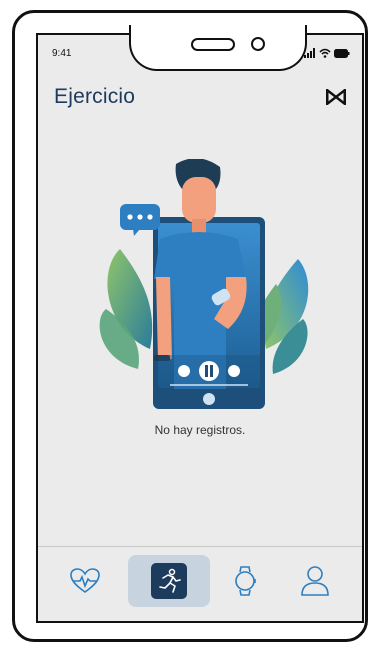 This screenshot has height=647, width=379. Describe the element at coordinates (95, 96) in the screenshot. I see `page-title: Ejercicio` at that location.